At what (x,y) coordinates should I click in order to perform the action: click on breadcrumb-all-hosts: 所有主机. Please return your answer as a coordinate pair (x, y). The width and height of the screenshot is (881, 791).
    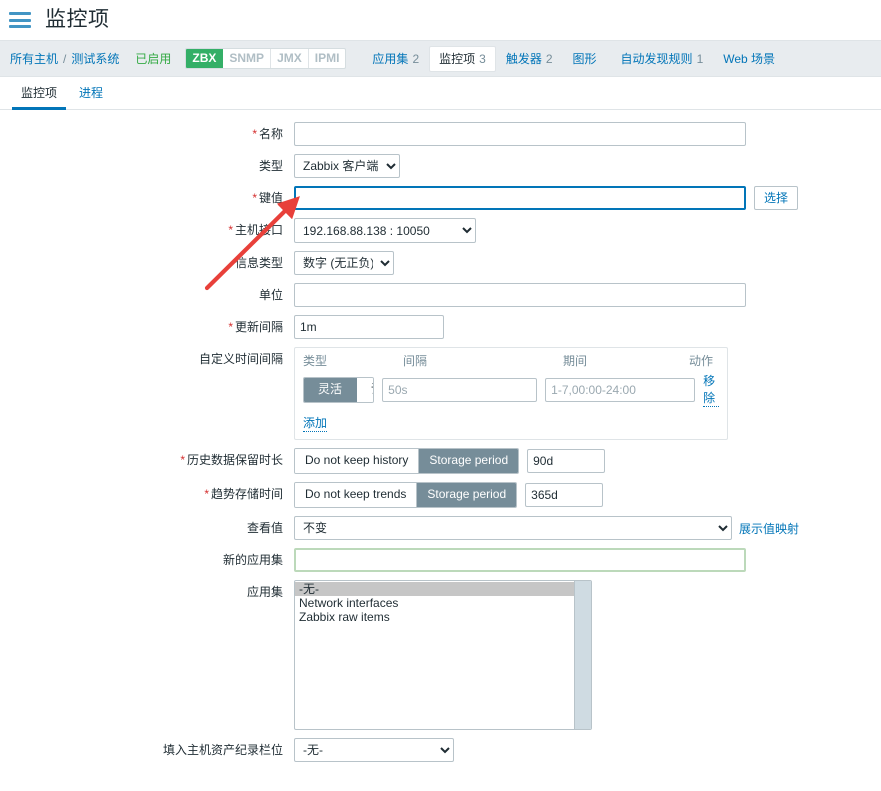
    Looking at the image, I should click on (34, 58).